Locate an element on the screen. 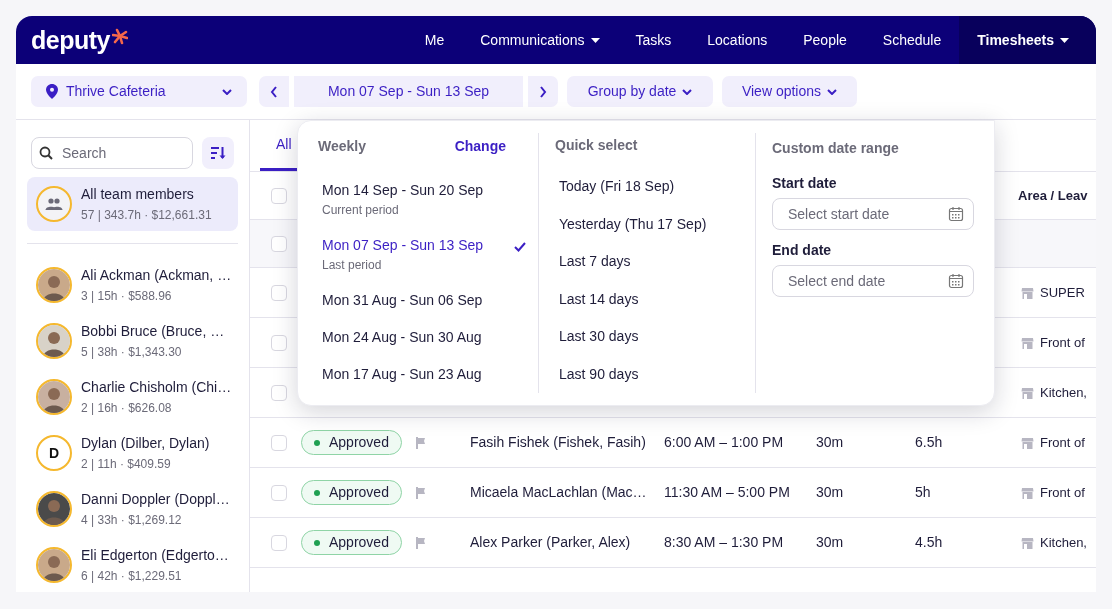 This screenshot has width=1112, height=609. section-title: Quick select is located at coordinates (596, 145).